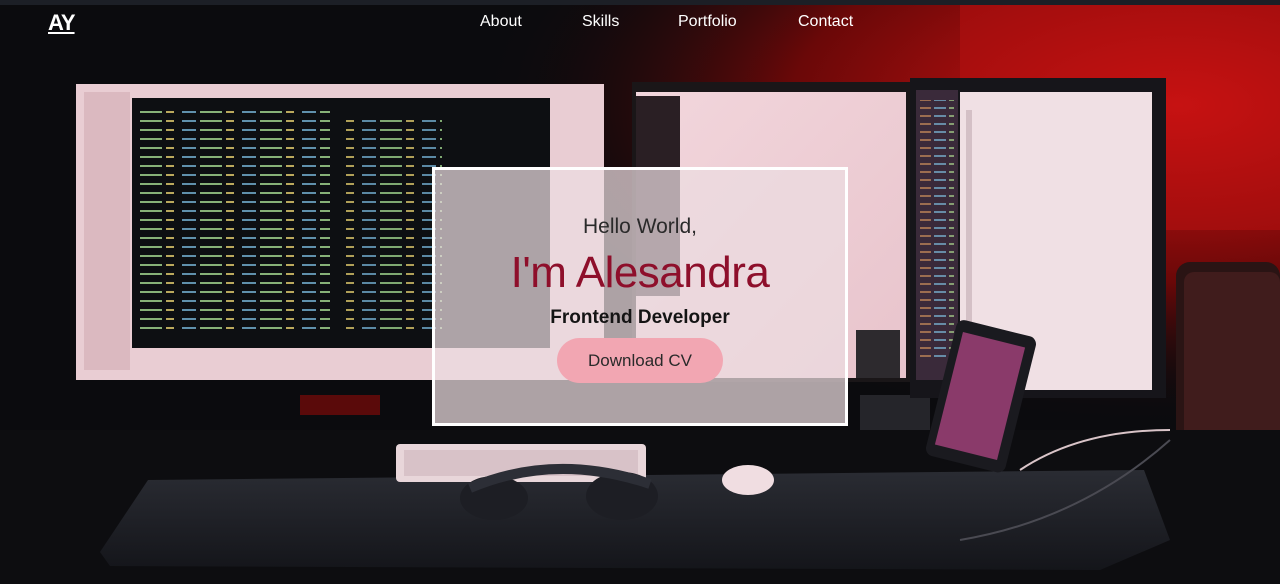 The width and height of the screenshot is (1280, 584). What do you see at coordinates (640, 317) in the screenshot?
I see `hero-role: Frontend Developer` at bounding box center [640, 317].